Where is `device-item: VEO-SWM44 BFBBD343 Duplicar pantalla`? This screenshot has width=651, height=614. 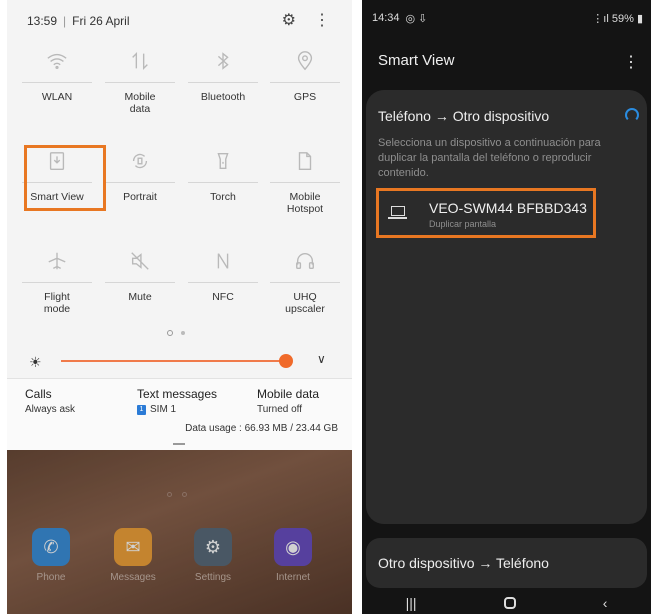
device-item: VEO-SWM44 BFBBD343 Duplicar pantalla is located at coordinates (486, 213).